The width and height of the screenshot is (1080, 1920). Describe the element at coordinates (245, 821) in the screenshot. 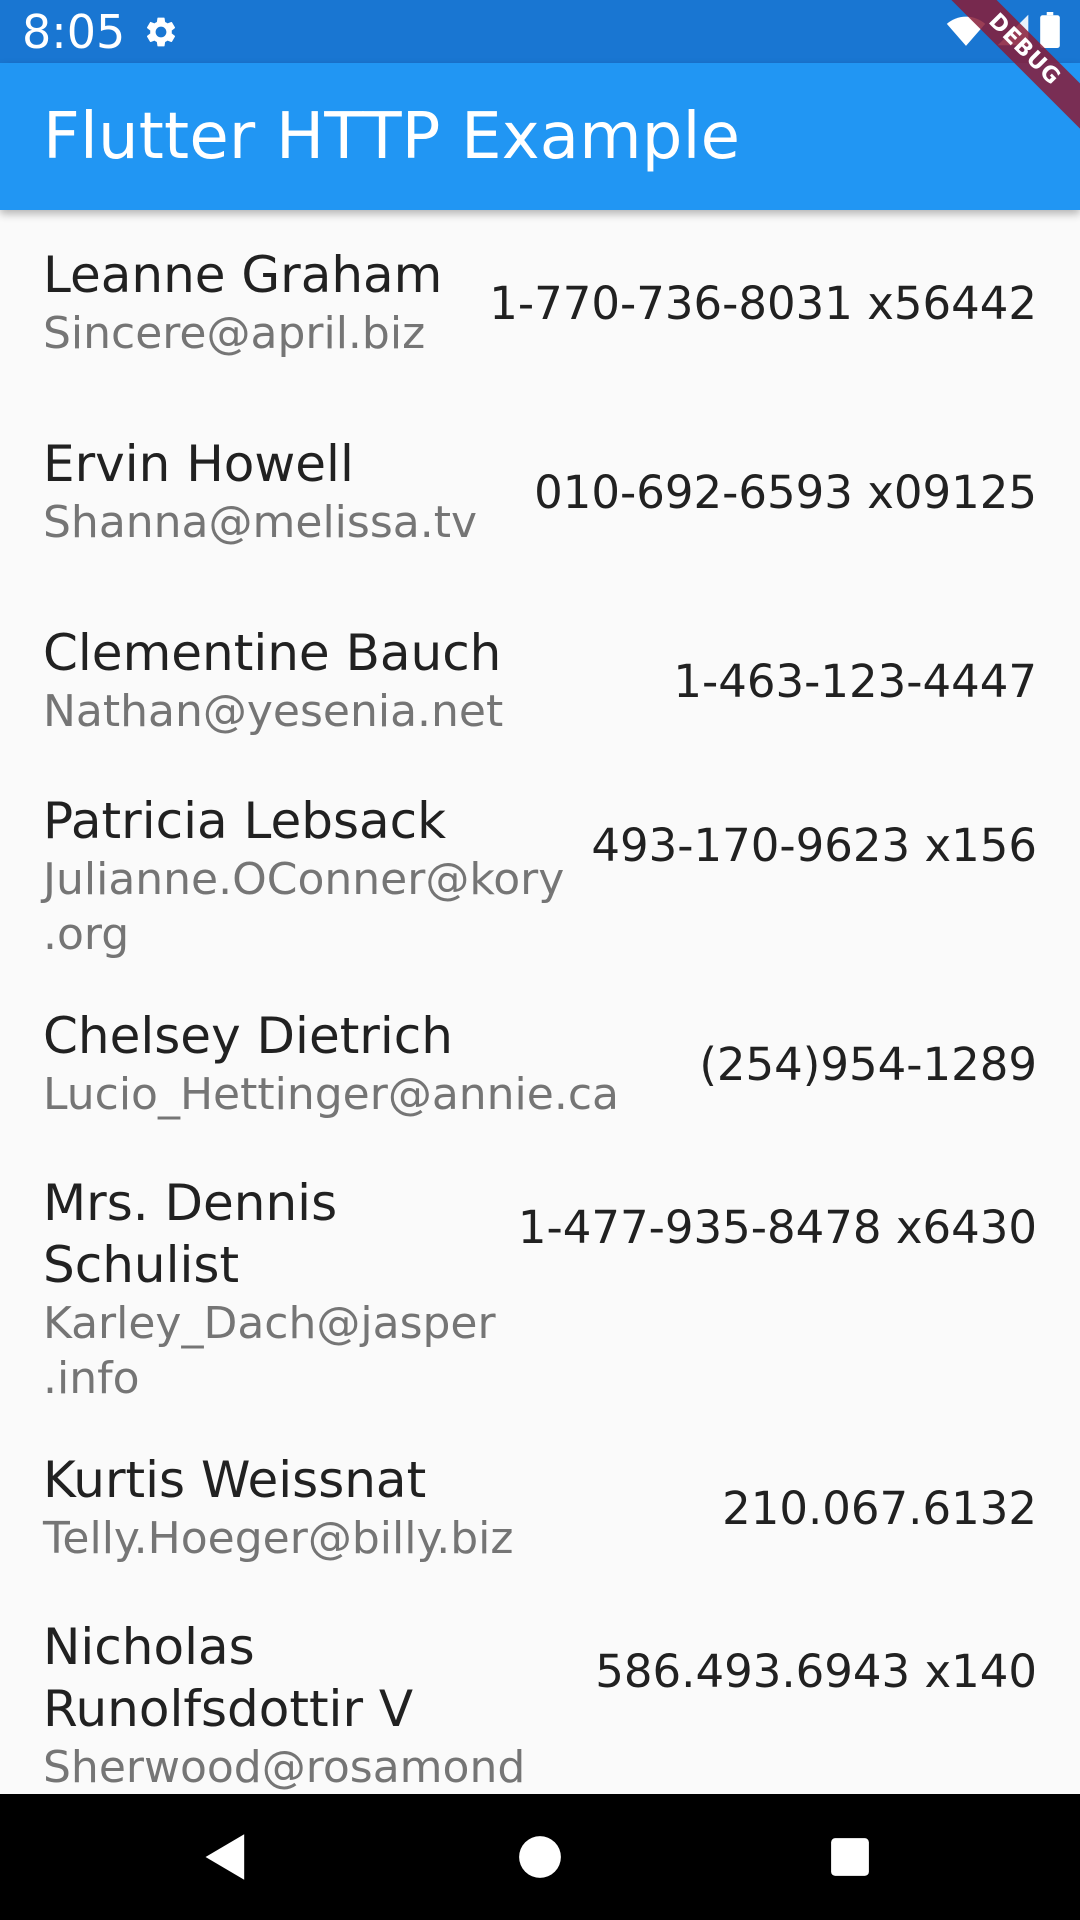

I see `user-name: Patricia Lebsack` at that location.